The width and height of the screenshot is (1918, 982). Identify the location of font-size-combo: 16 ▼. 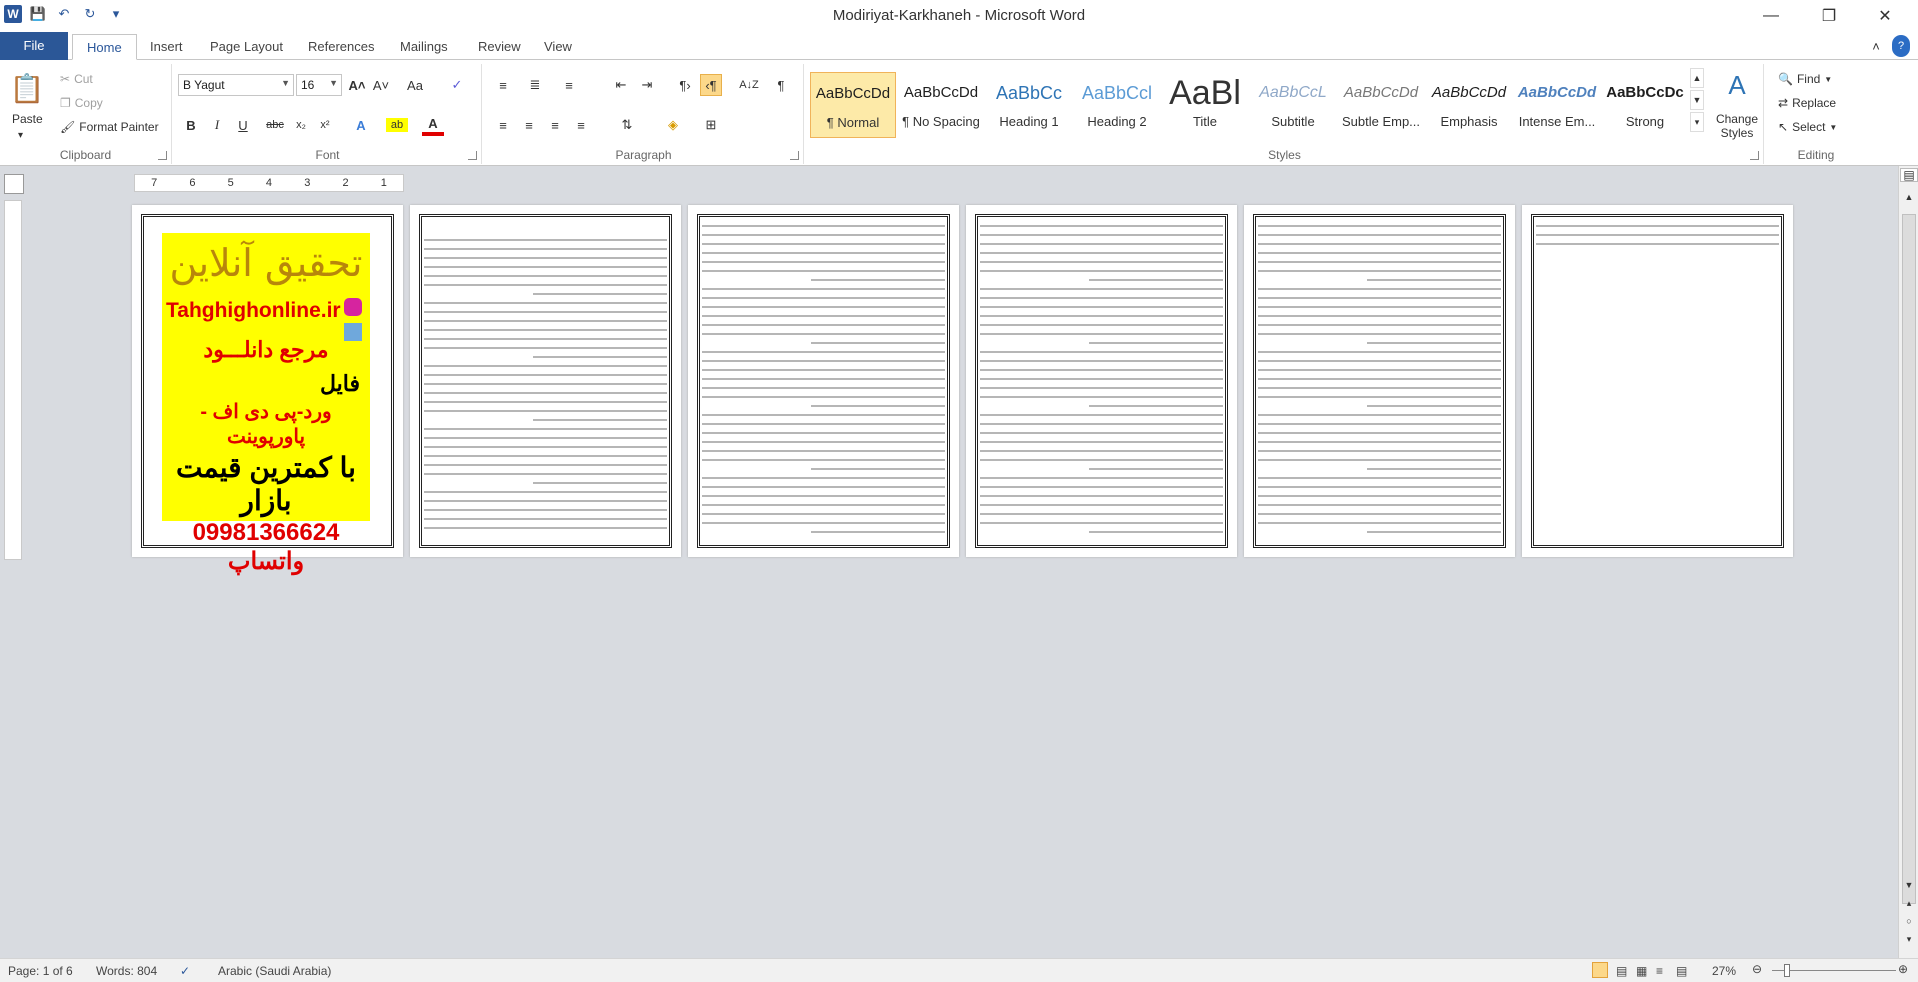
(319, 85).